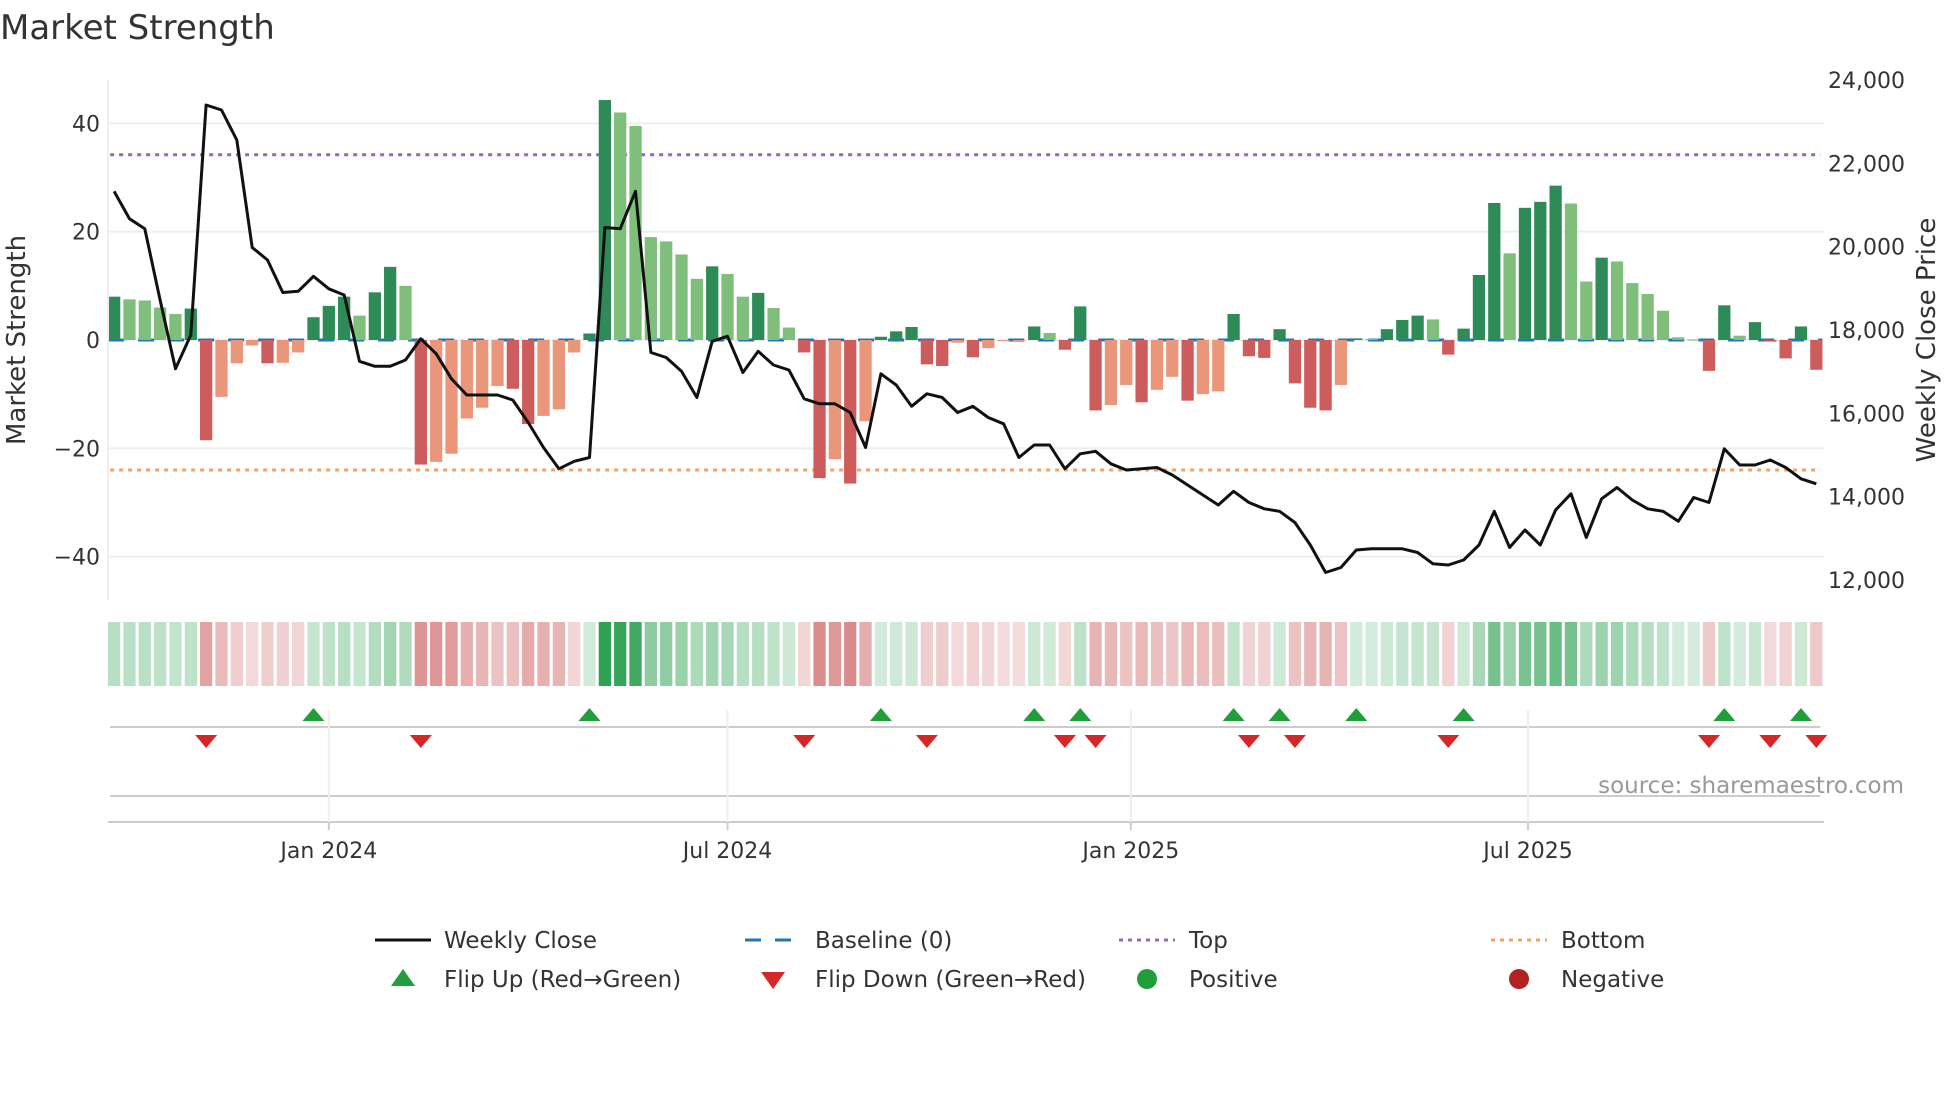  What do you see at coordinates (17, 340) in the screenshot?
I see `y-axis-label: Market Strength` at bounding box center [17, 340].